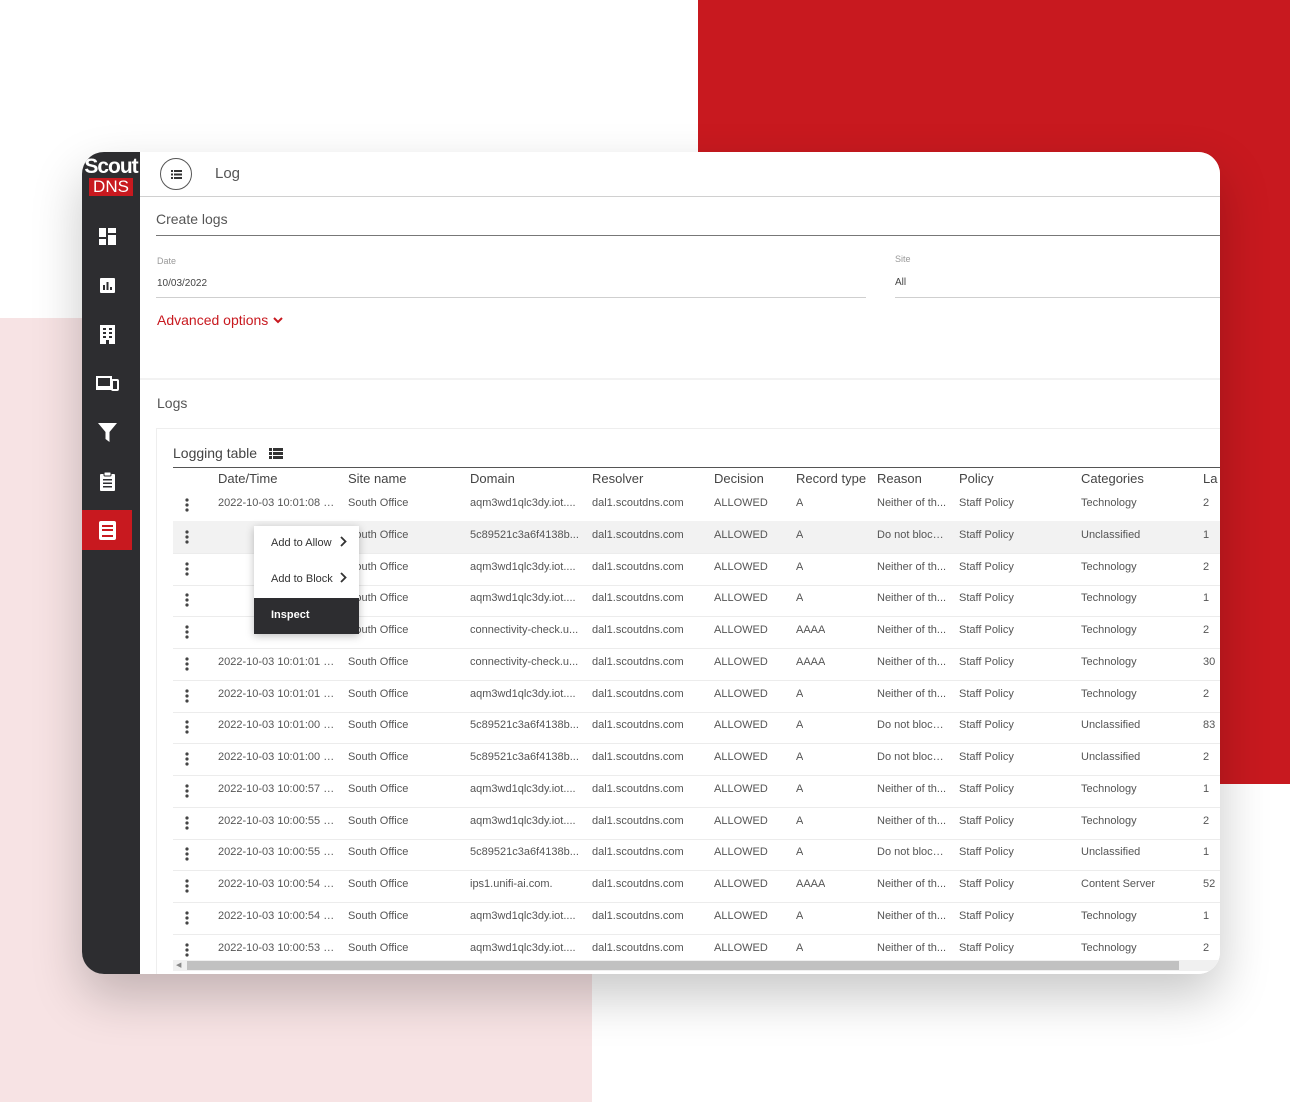  I want to click on column-header-resolver: Resolver, so click(617, 478).